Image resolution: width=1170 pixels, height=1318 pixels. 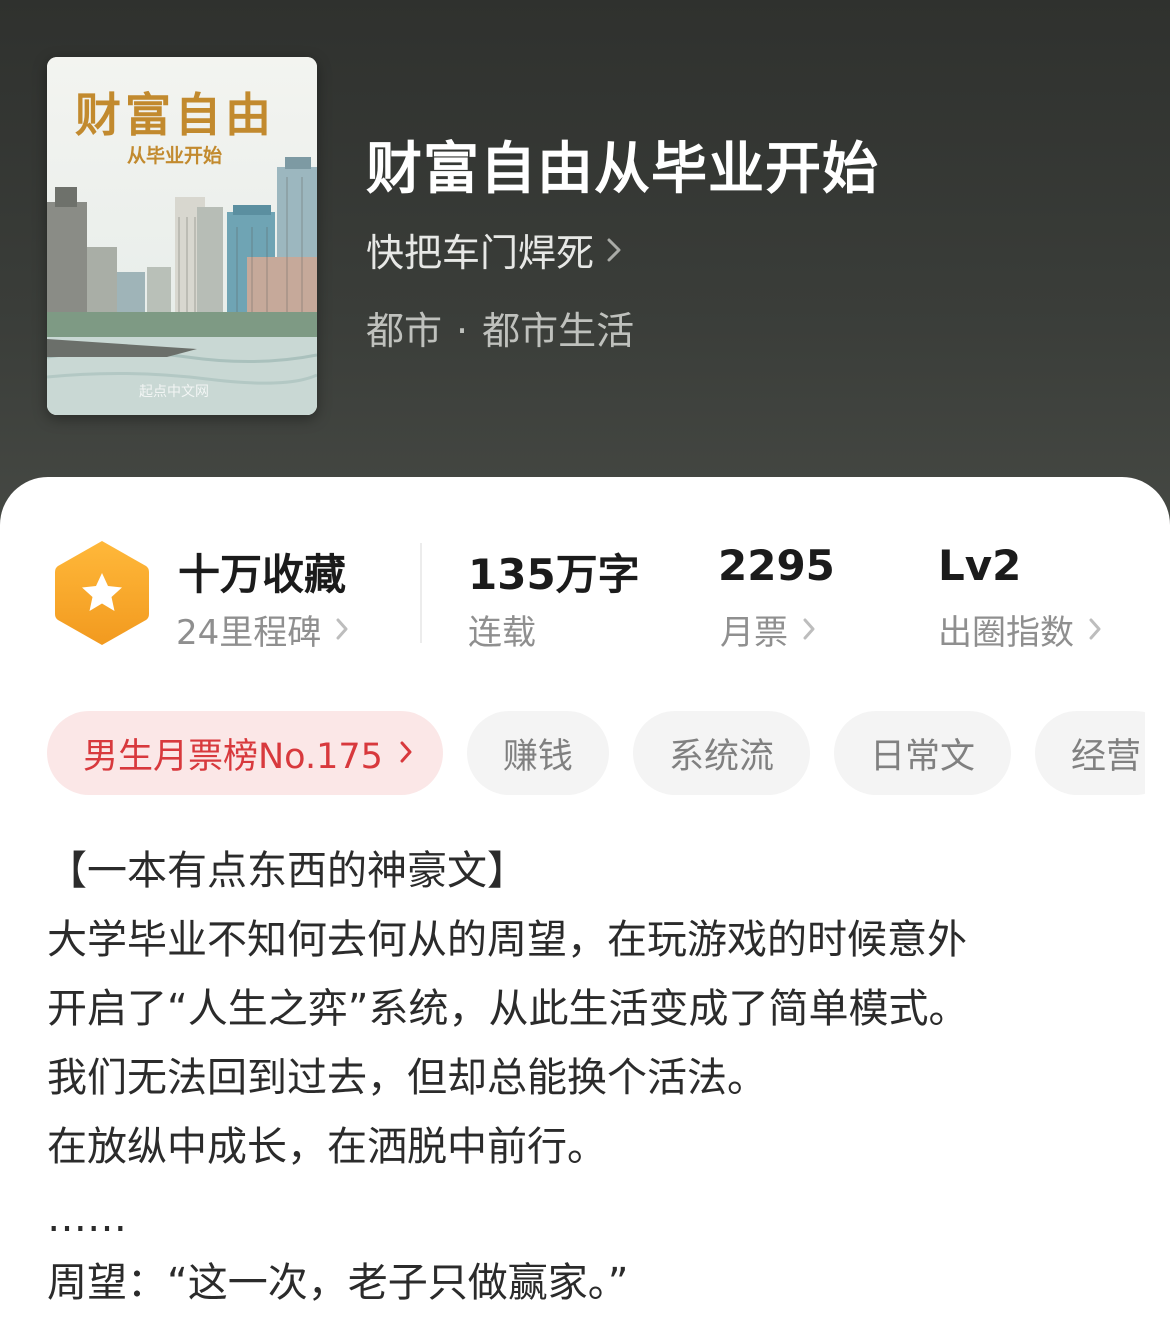 I want to click on tag-business: 经营, so click(x=1089, y=753).